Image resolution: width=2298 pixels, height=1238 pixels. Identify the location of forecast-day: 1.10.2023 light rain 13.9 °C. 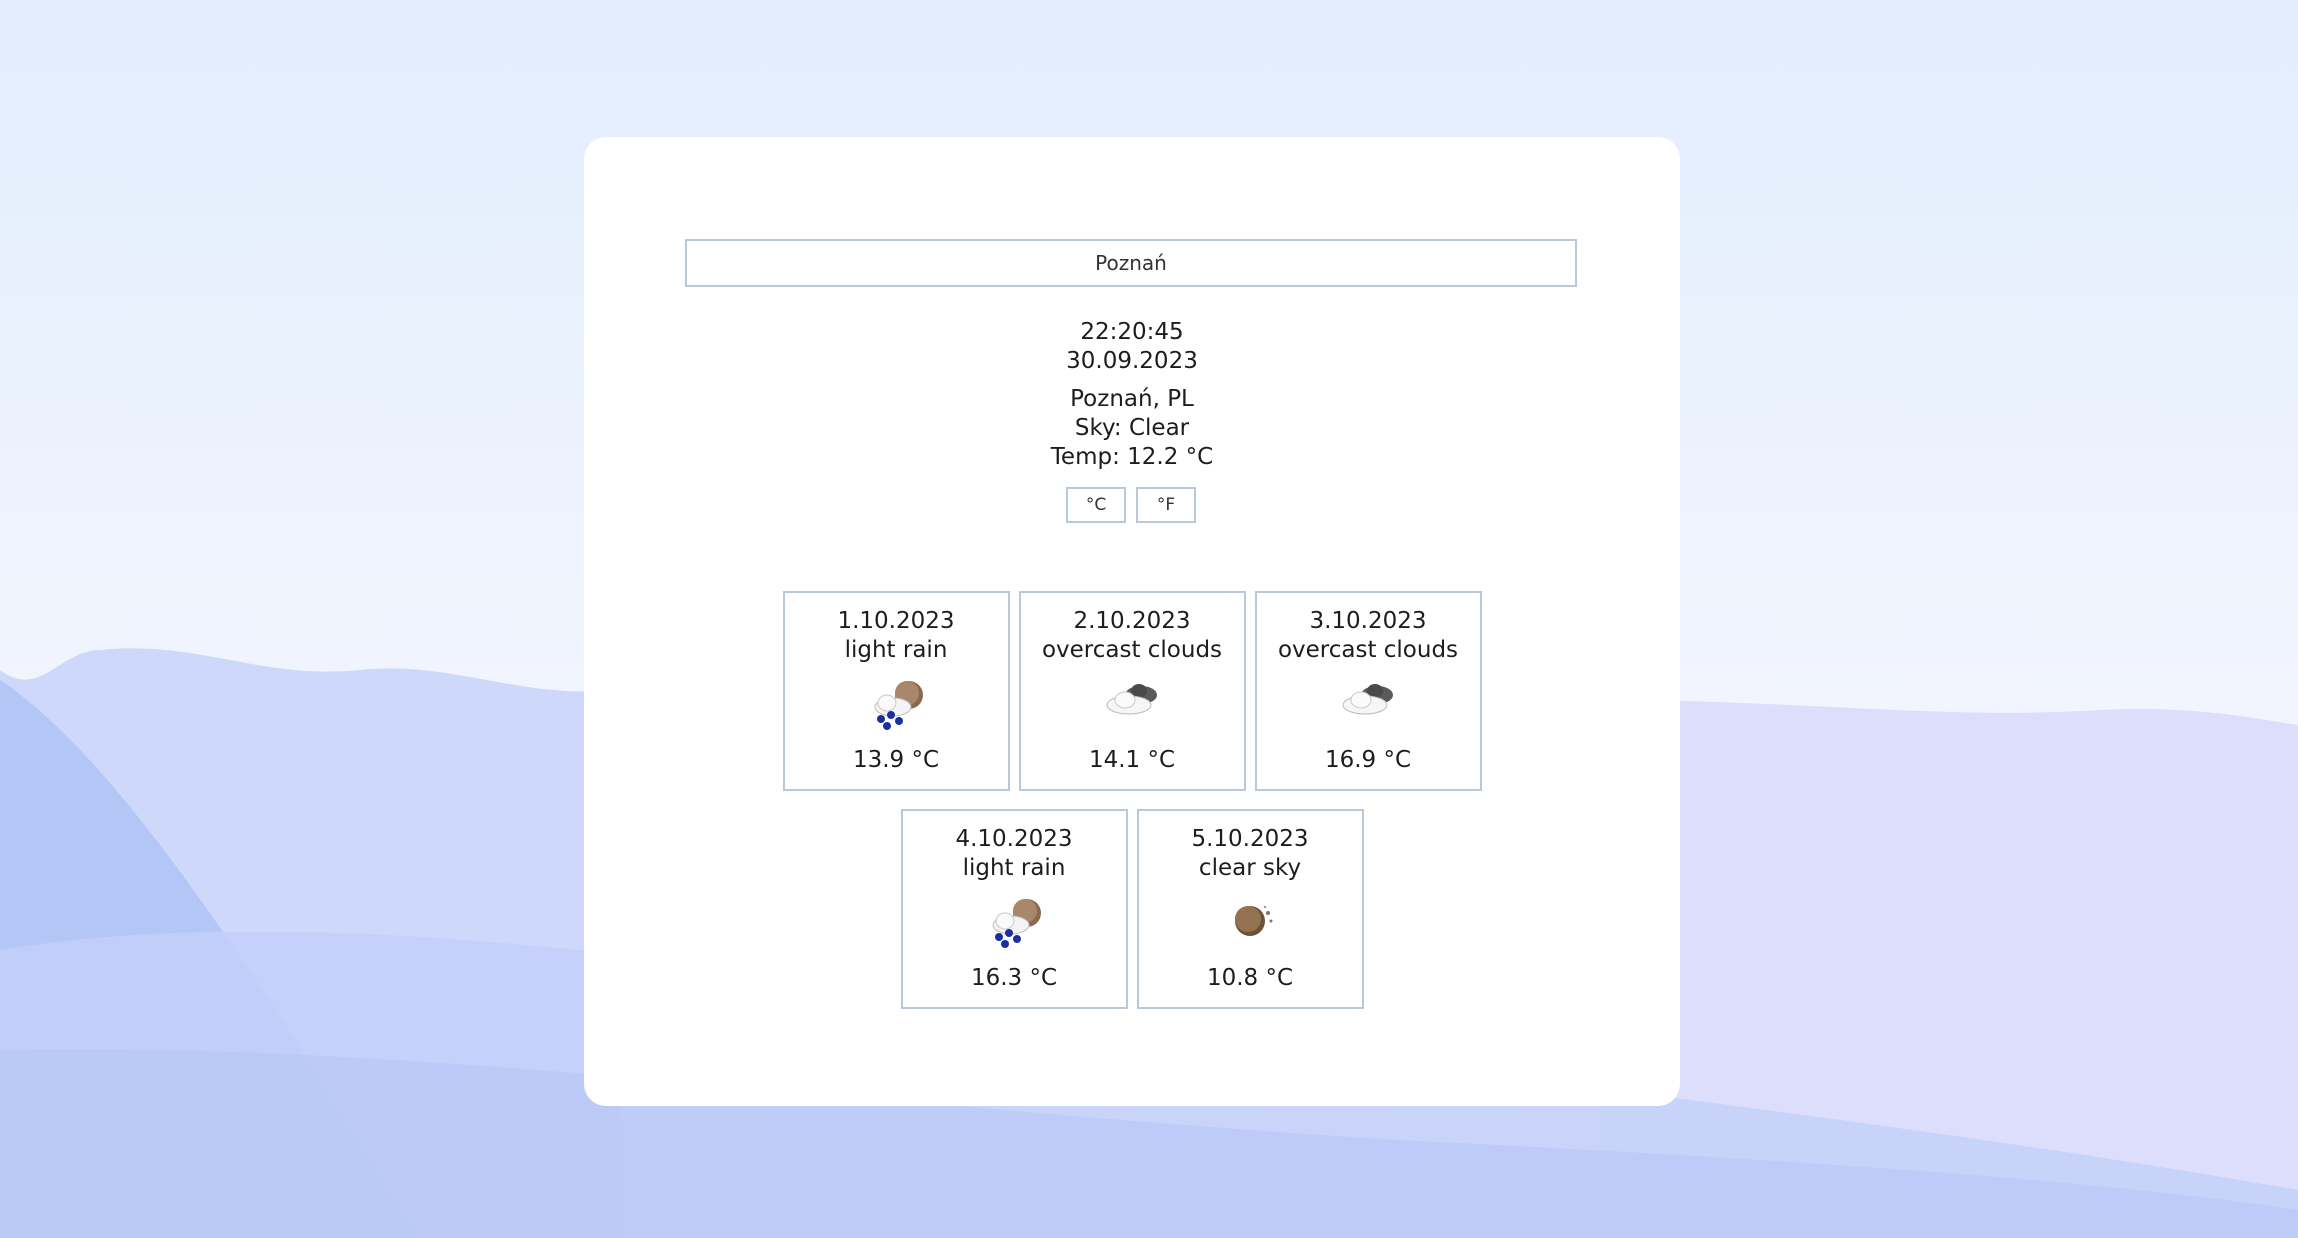
(896, 691).